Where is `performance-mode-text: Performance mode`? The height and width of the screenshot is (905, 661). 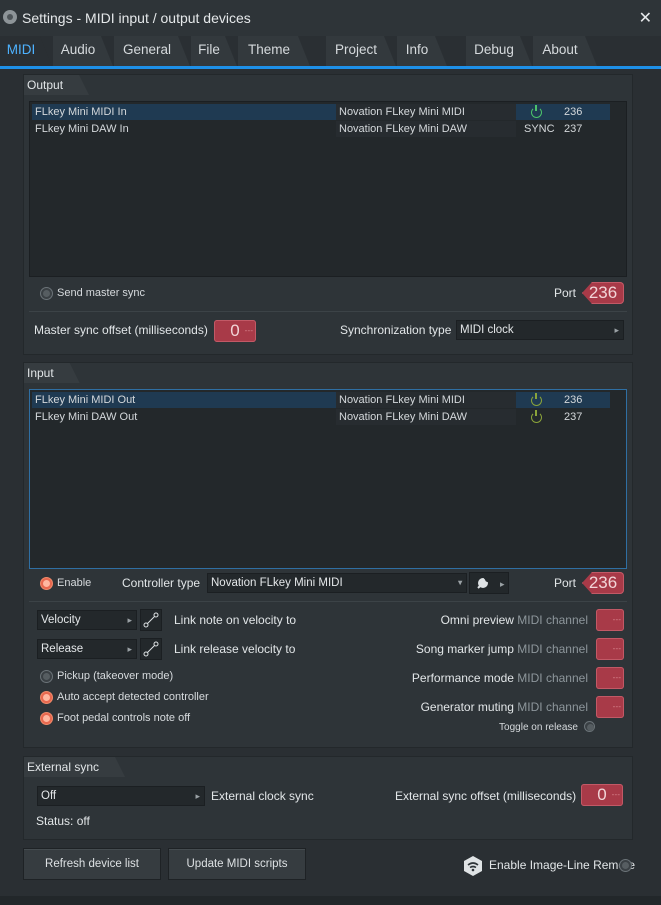 performance-mode-text: Performance mode is located at coordinates (462, 678).